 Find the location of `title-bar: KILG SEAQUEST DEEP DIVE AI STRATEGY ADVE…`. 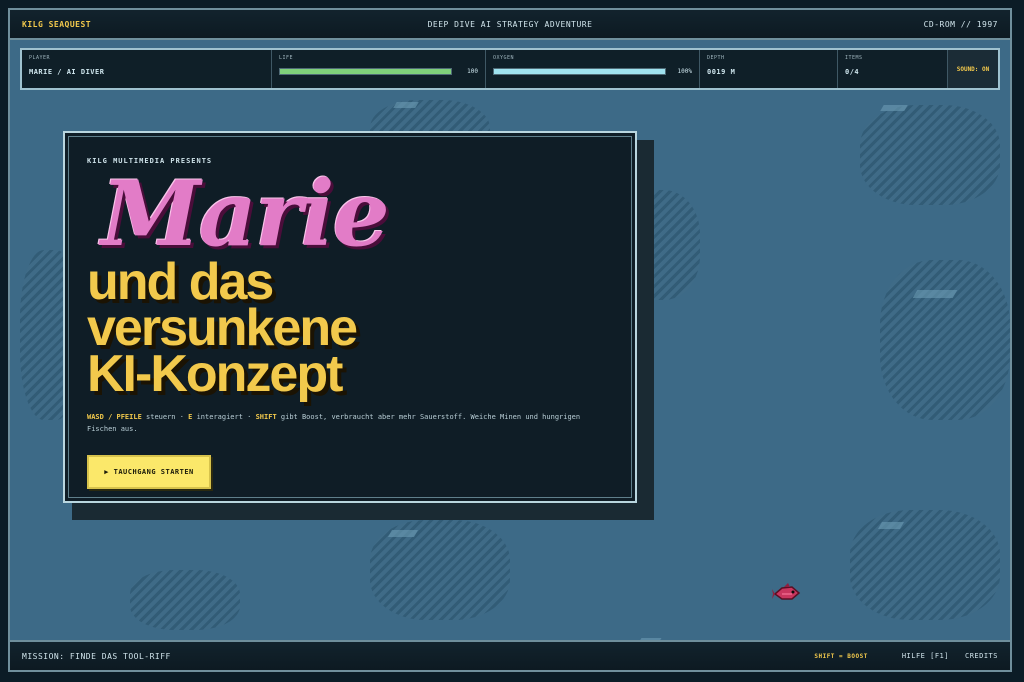

title-bar: KILG SEAQUEST DEEP DIVE AI STRATEGY ADVE… is located at coordinates (510, 25).